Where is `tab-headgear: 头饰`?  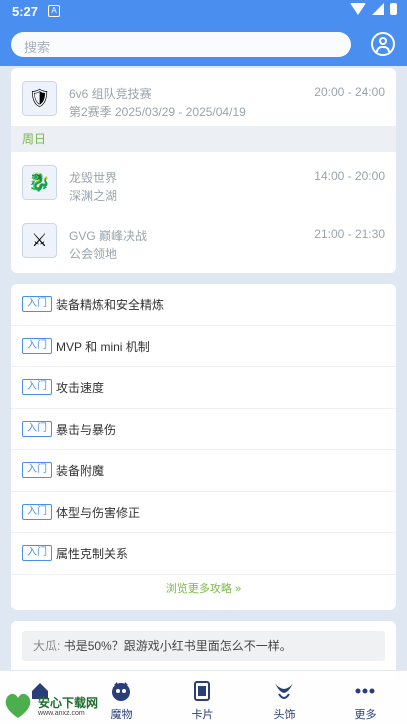
tab-headgear: 头饰 is located at coordinates (284, 697).